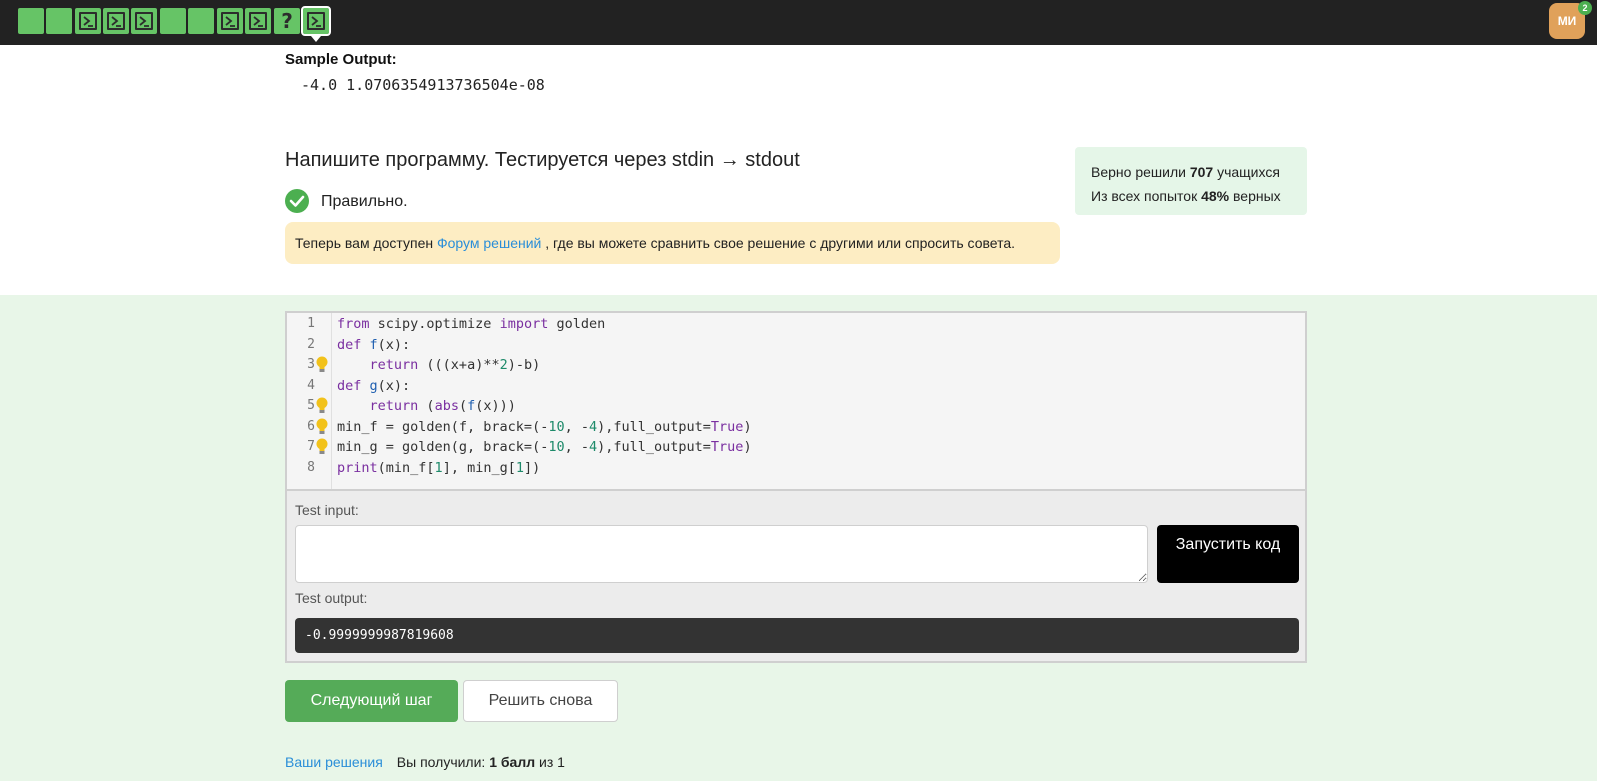  What do you see at coordinates (443, 762) in the screenshot?
I see `score-prefix: Вы получили:` at bounding box center [443, 762].